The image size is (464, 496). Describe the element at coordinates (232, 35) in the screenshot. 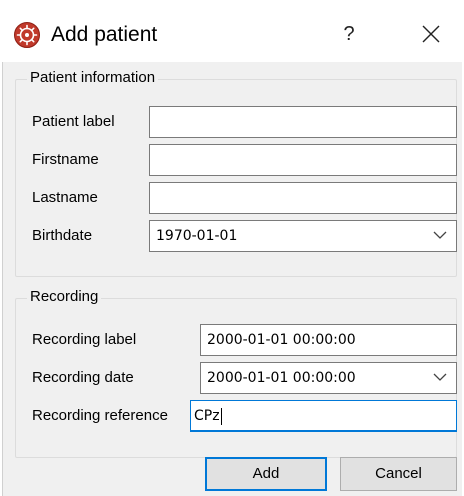

I see `title-bar: Add patient ?` at that location.